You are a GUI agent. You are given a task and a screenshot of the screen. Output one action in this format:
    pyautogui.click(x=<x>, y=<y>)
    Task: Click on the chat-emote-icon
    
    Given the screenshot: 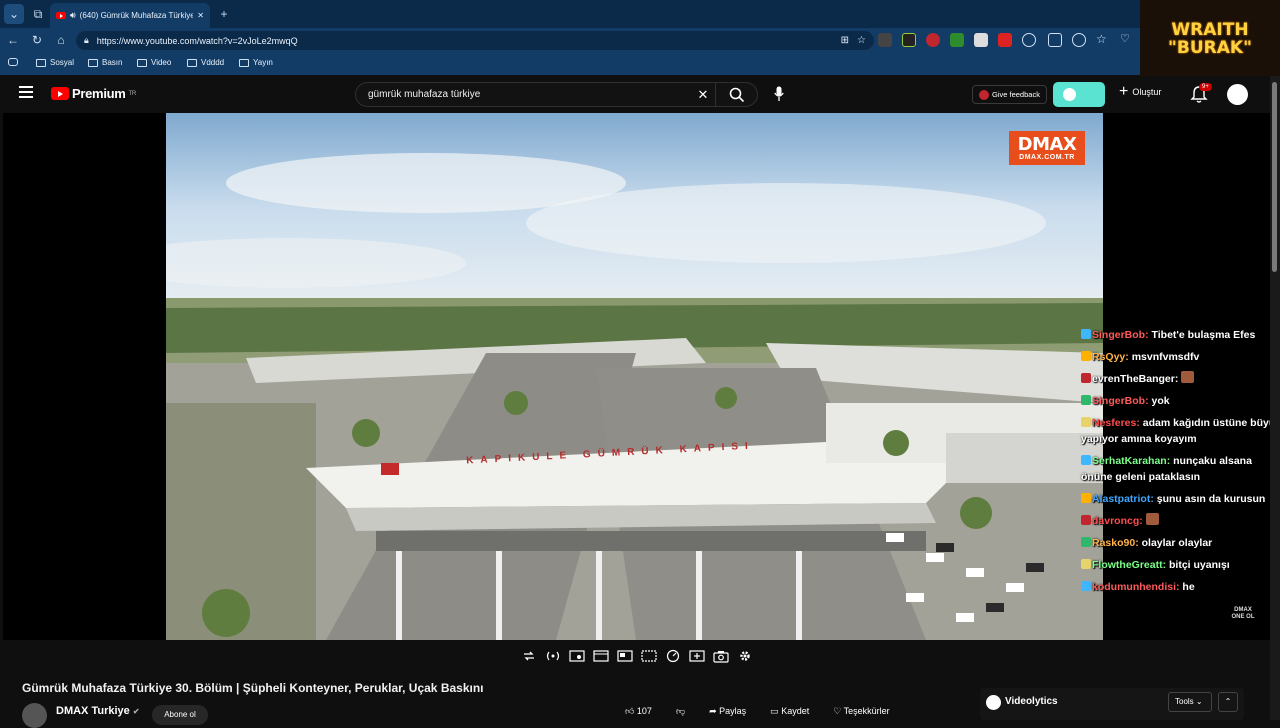 What is the action you would take?
    pyautogui.click(x=1152, y=519)
    